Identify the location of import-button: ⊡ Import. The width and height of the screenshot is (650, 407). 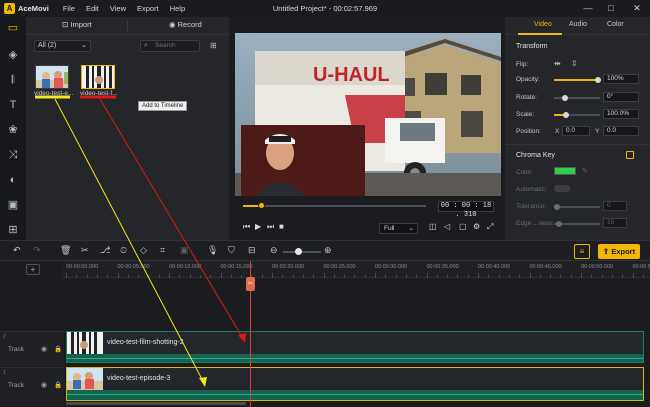
(77, 24).